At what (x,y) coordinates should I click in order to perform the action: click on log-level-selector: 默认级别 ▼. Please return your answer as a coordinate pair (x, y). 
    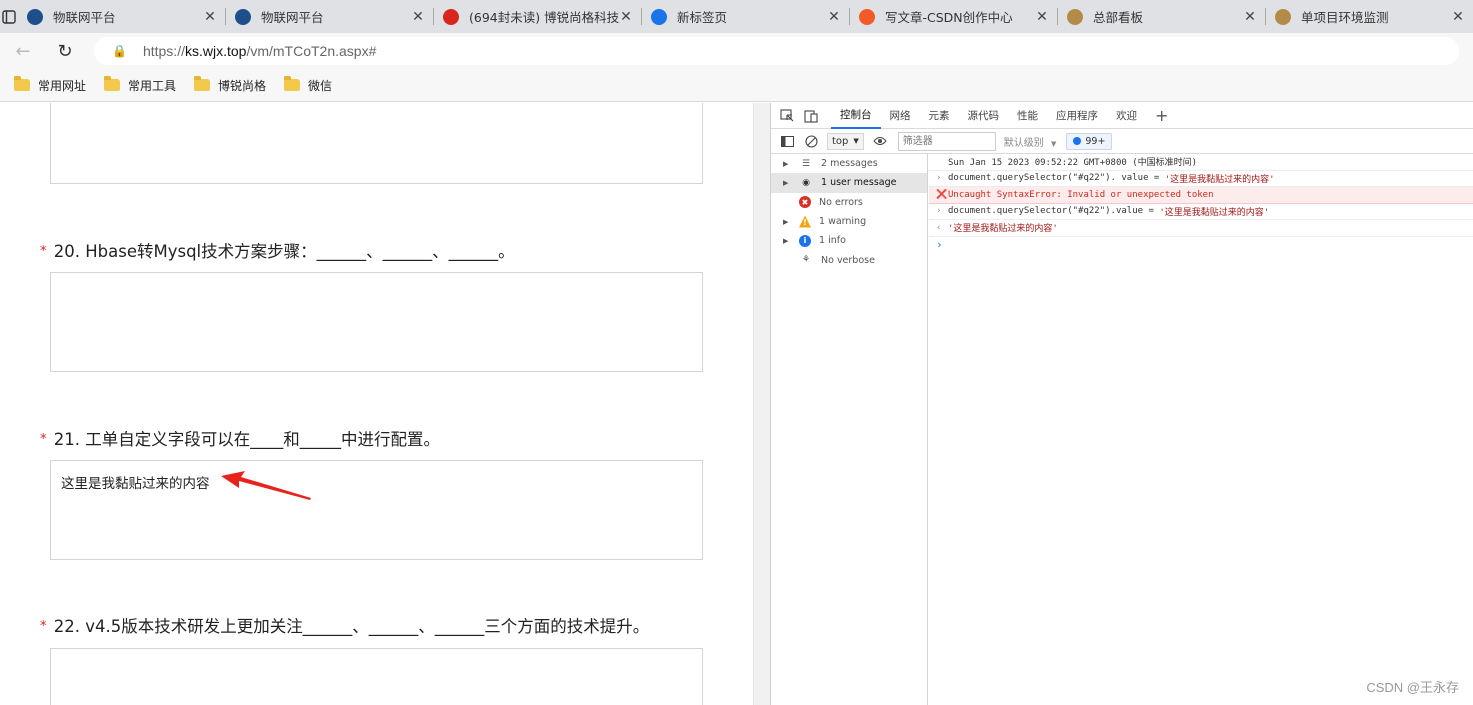
    Looking at the image, I should click on (1030, 141).